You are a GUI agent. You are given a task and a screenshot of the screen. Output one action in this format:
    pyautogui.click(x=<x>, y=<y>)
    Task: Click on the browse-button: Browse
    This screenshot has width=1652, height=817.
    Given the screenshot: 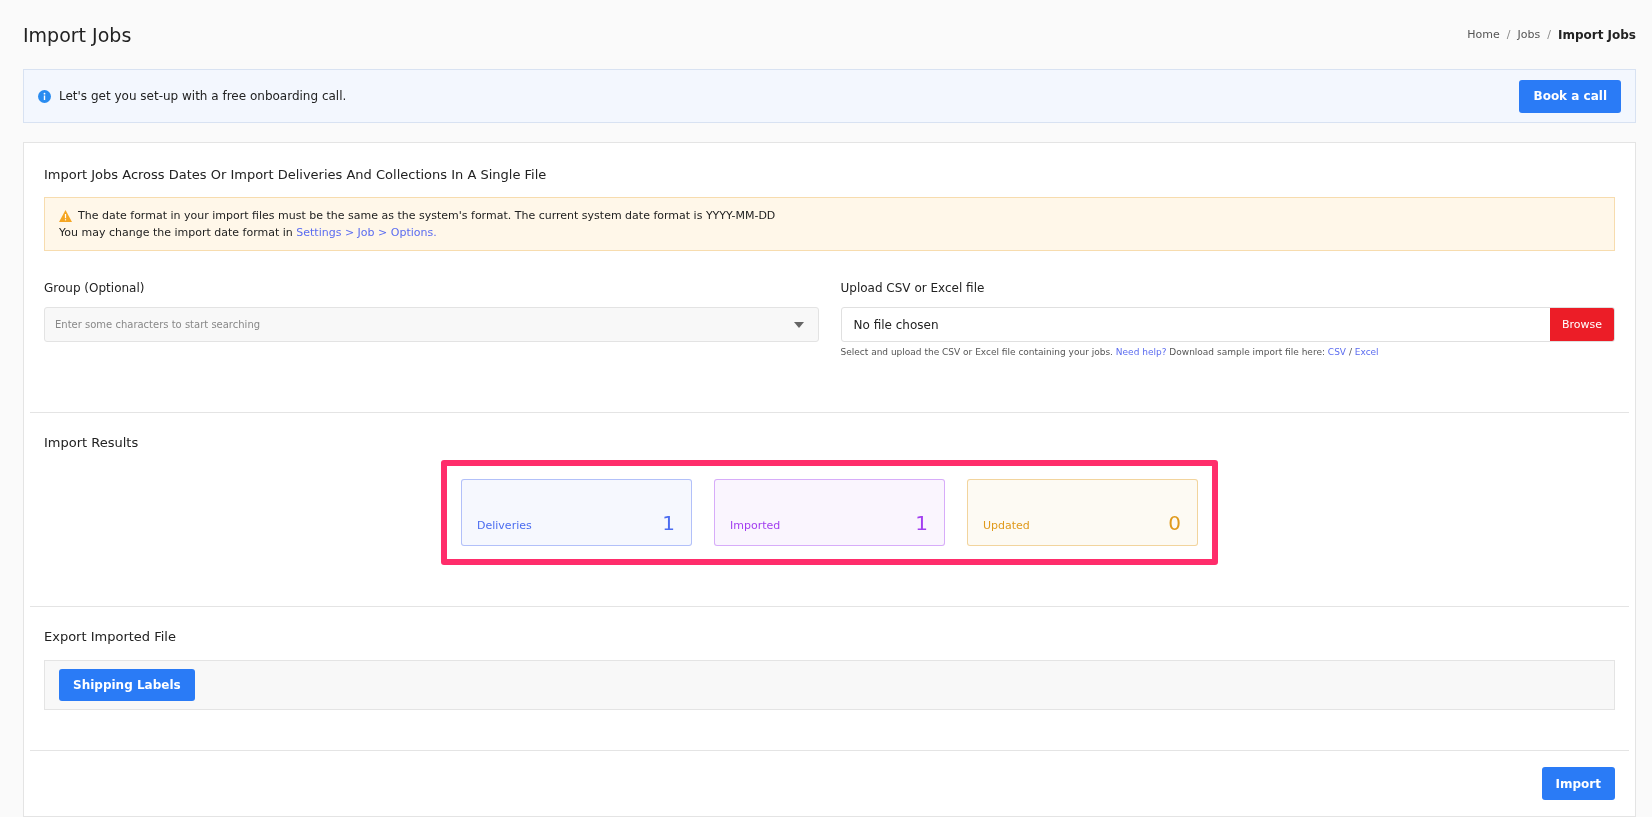 What is the action you would take?
    pyautogui.click(x=1581, y=324)
    